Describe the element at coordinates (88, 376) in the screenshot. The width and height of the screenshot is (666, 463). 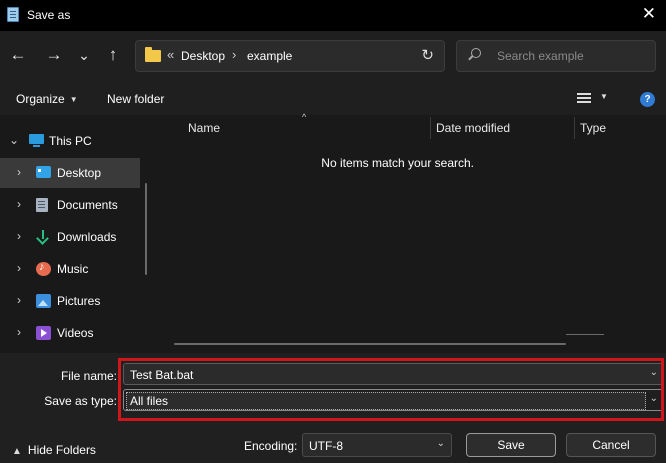
I see `file-name-label: File name:` at that location.